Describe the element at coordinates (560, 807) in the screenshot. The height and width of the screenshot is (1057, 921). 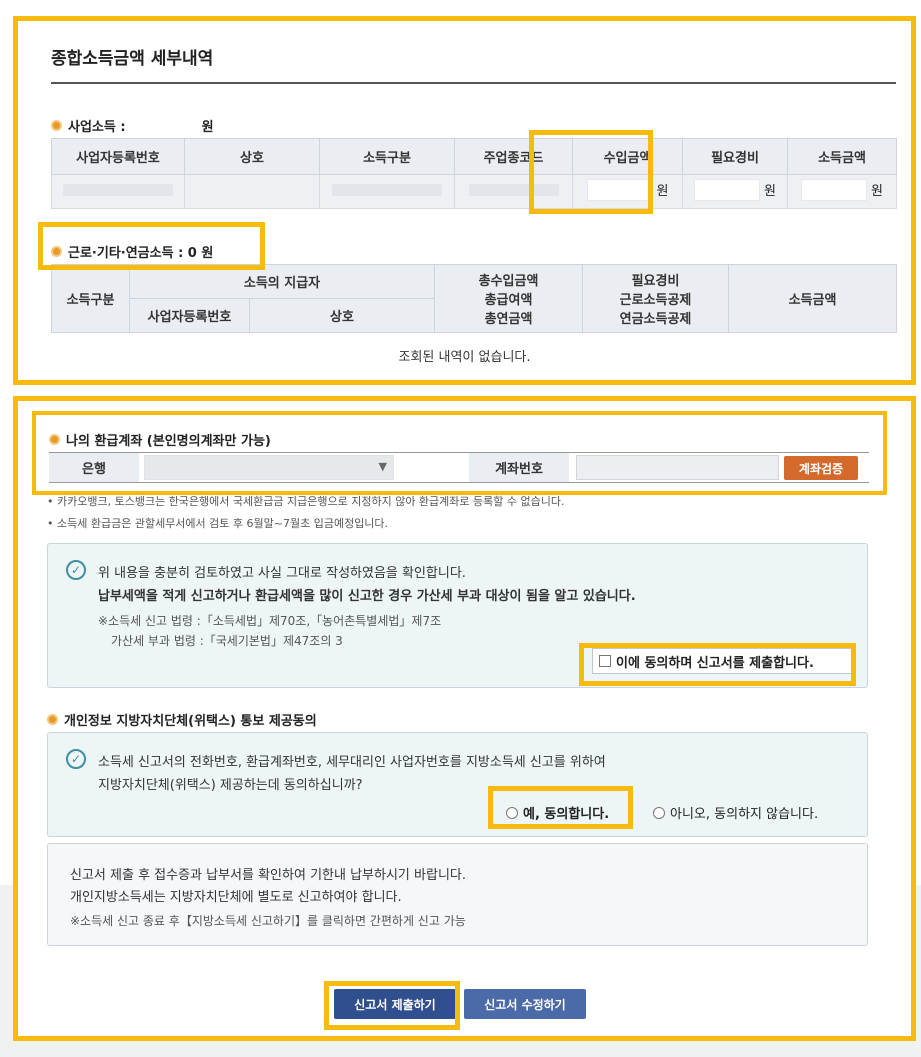
I see `highlight-frame-yes` at that location.